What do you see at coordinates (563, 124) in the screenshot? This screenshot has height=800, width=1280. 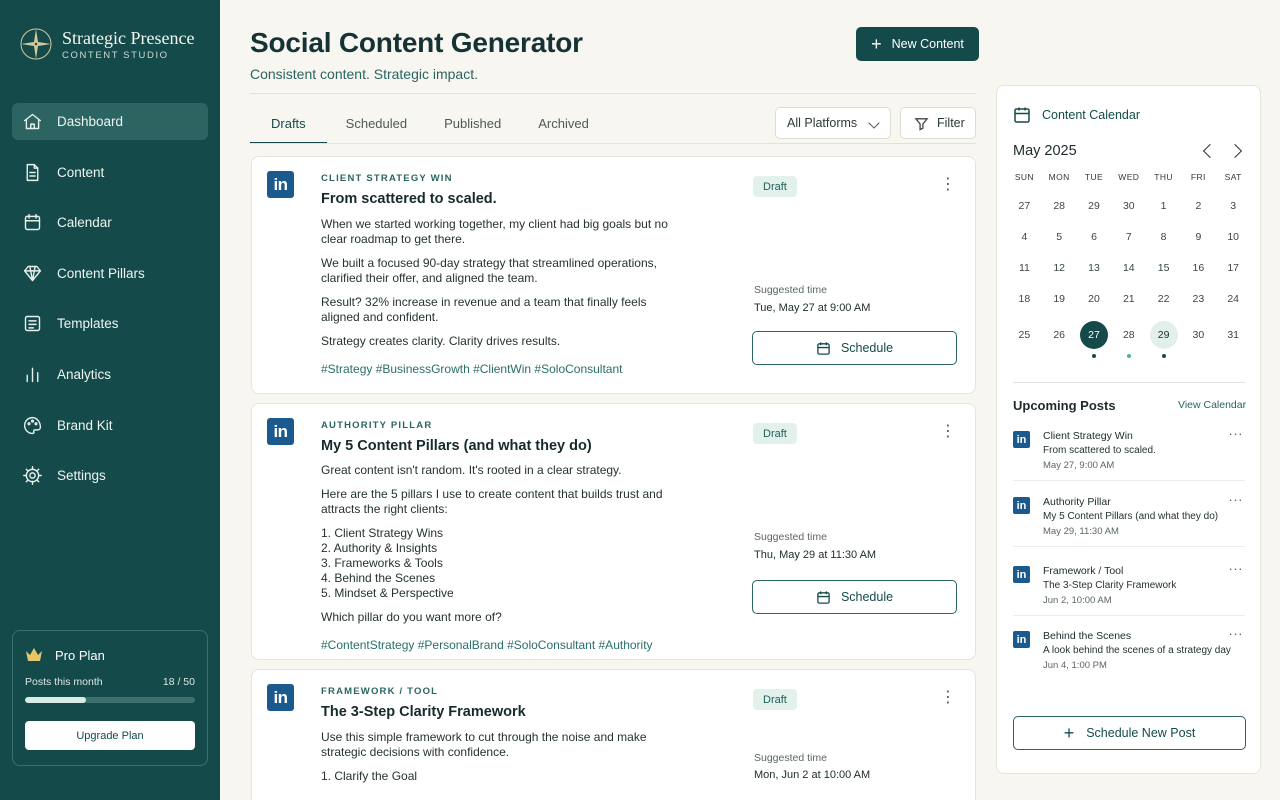 I see `tab-archived: Archived` at bounding box center [563, 124].